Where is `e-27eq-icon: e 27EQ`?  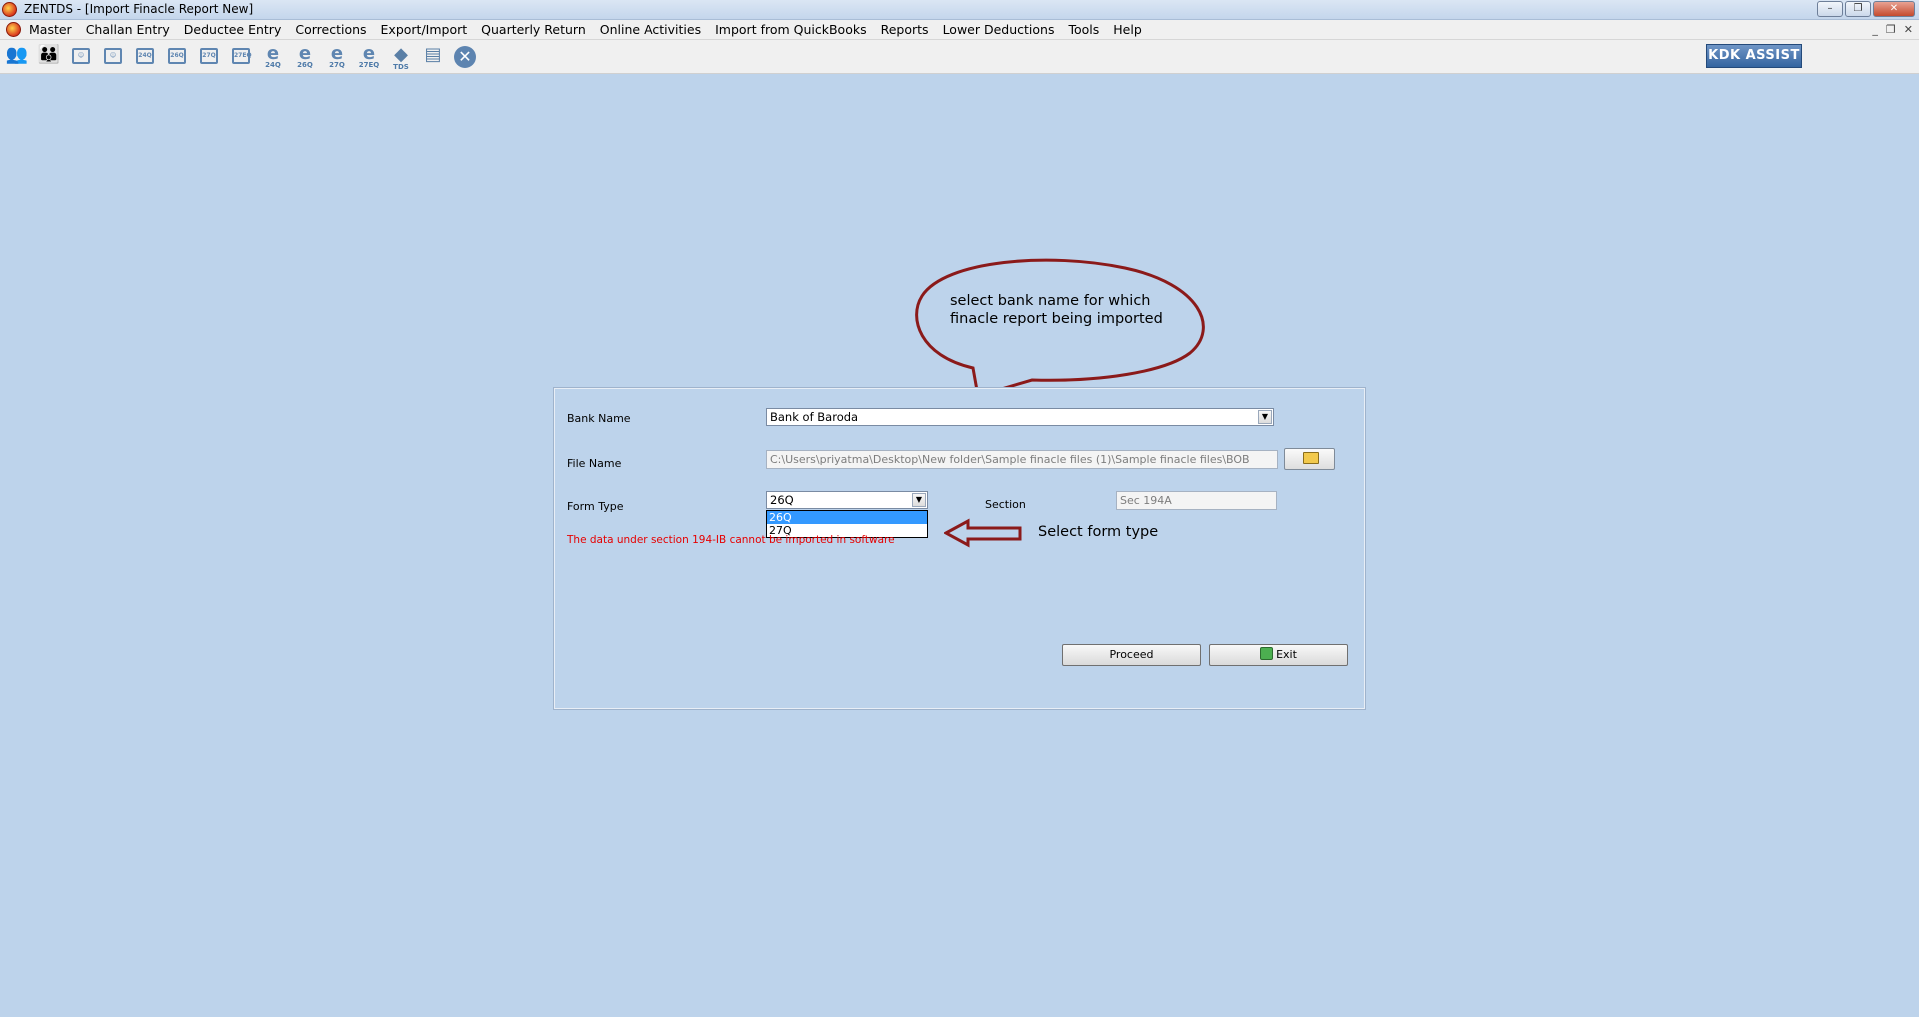 e-27eq-icon: e 27EQ is located at coordinates (369, 56).